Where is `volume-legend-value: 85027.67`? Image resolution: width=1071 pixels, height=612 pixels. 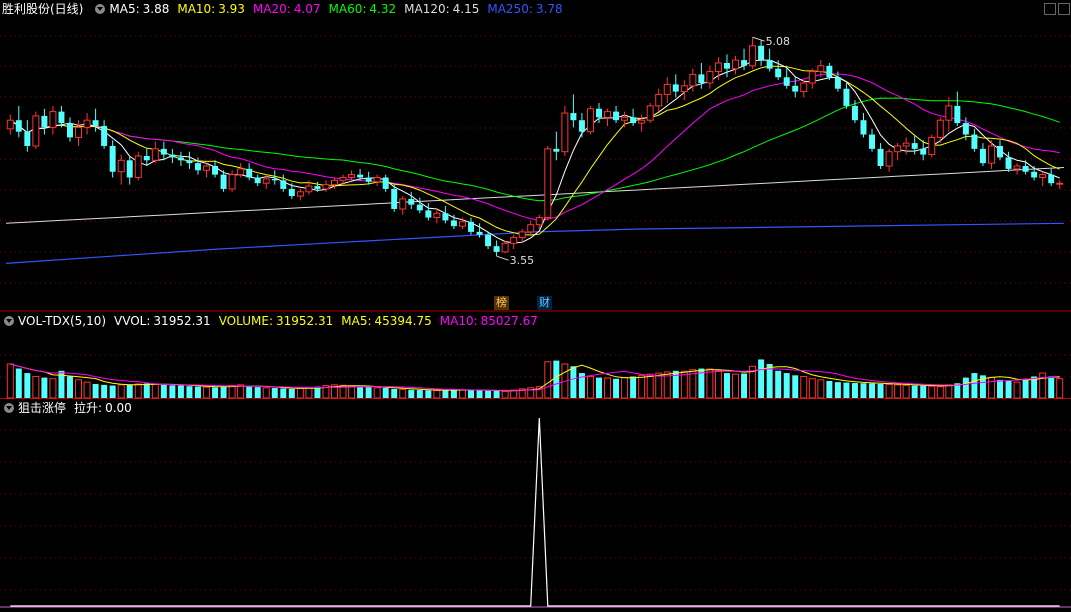
volume-legend-value: 85027.67 is located at coordinates (509, 321).